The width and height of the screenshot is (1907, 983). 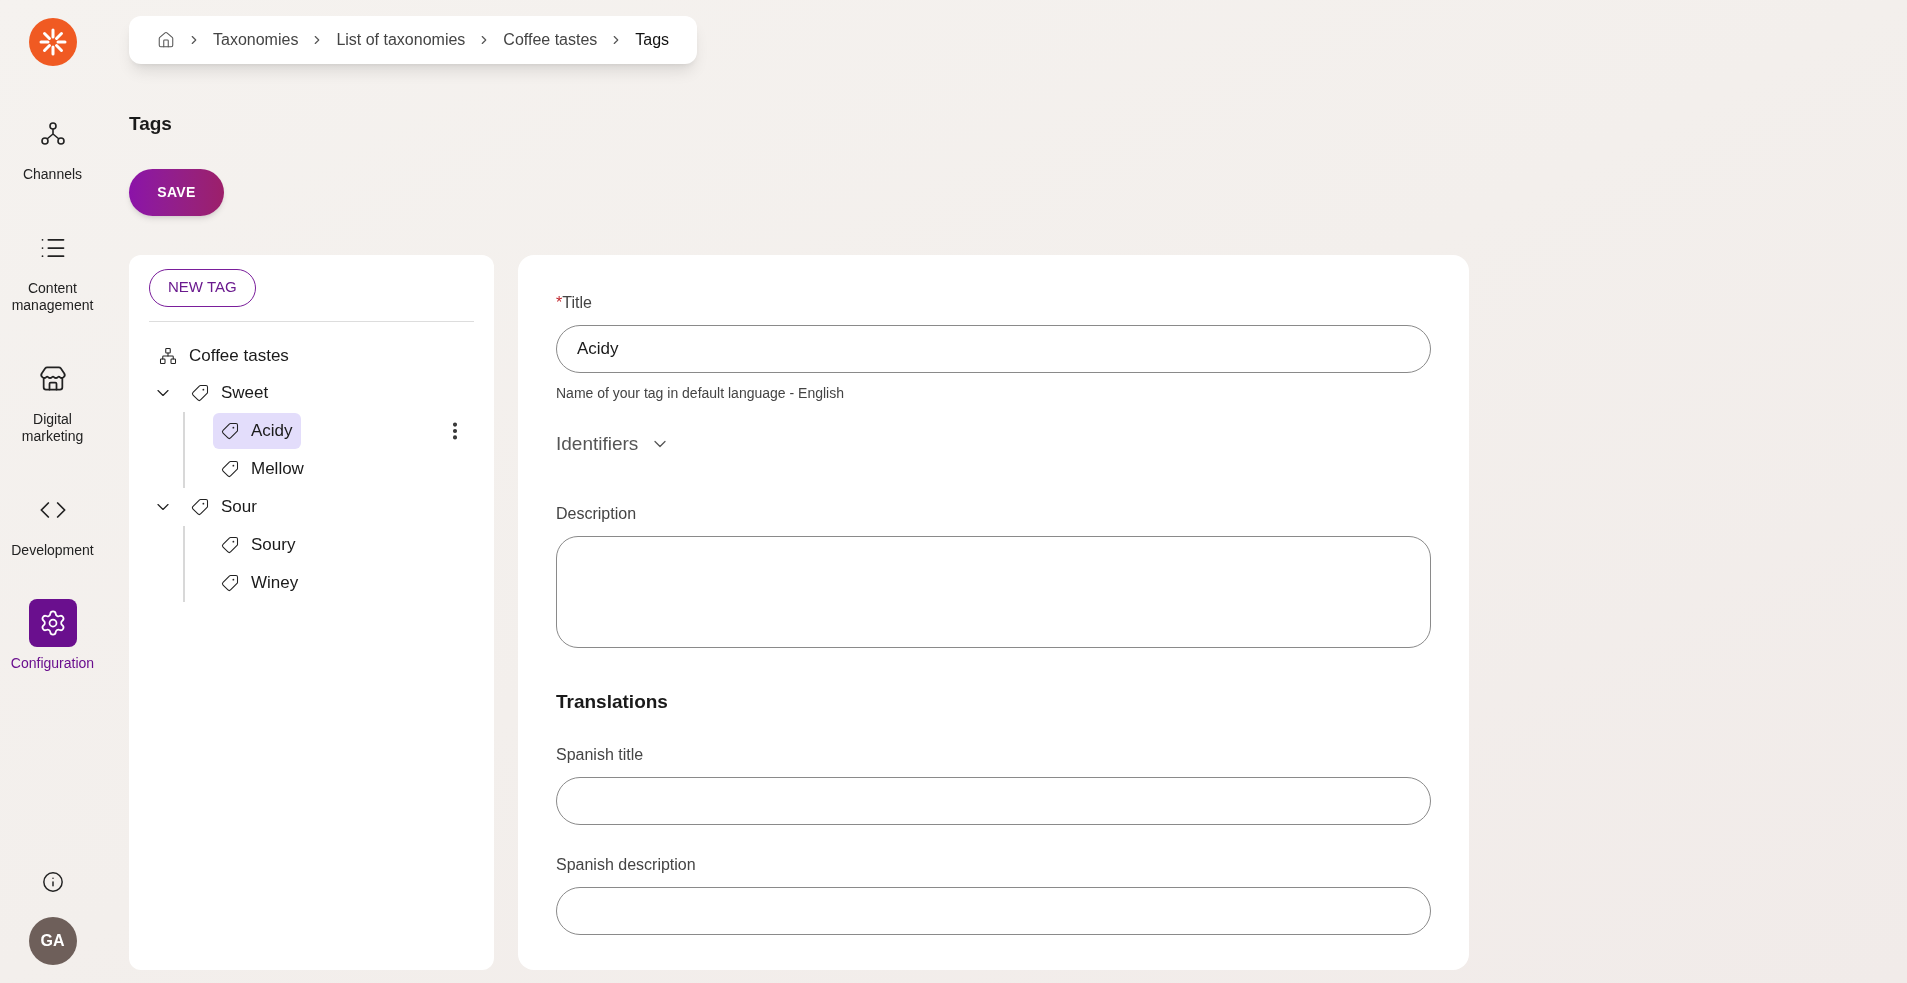 I want to click on page-title: Tags, so click(x=151, y=124).